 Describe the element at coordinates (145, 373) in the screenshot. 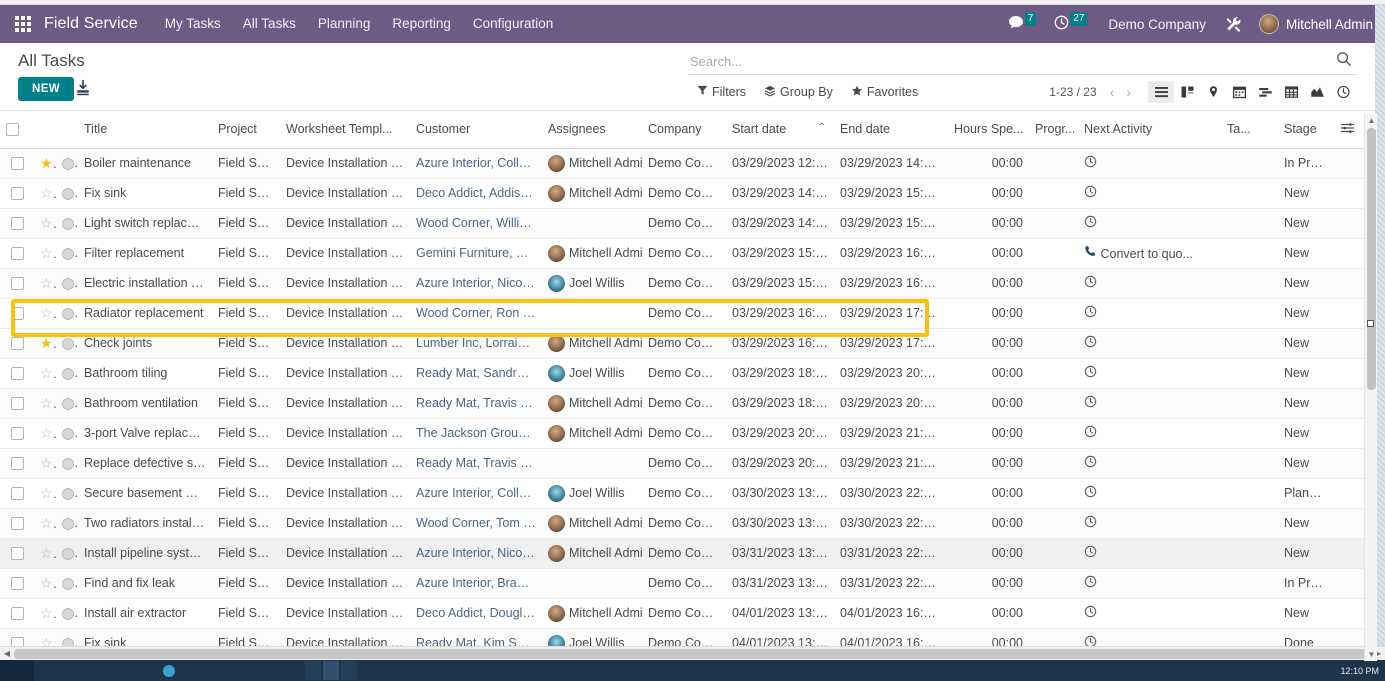

I see `cell-title: Bathroom tiling` at that location.